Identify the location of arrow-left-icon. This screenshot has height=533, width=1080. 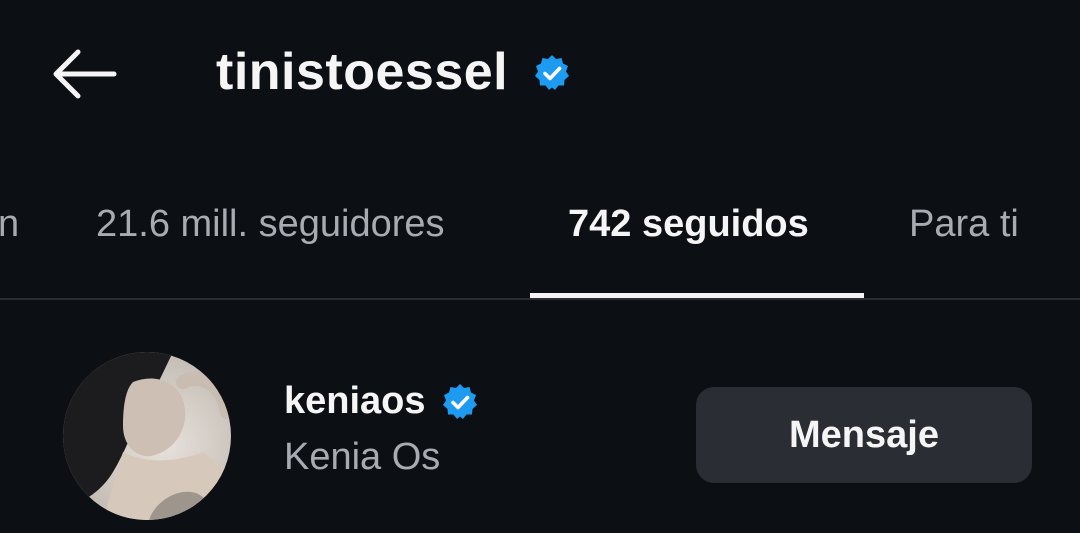
(85, 74).